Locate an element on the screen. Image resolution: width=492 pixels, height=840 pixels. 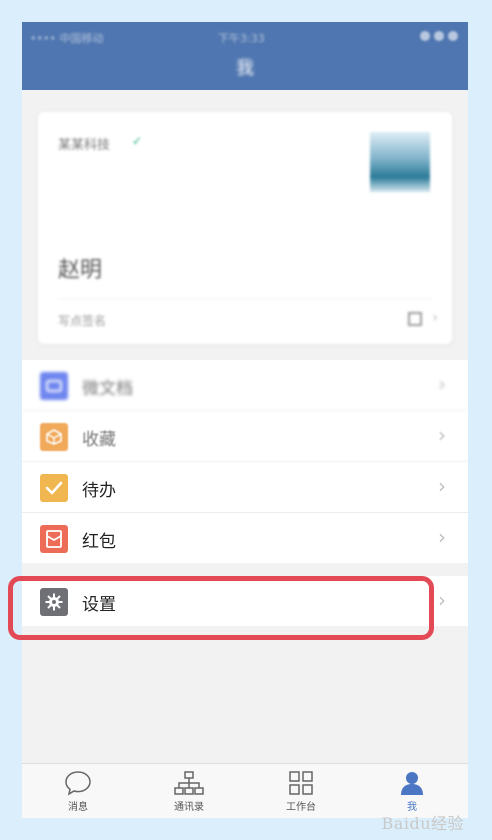
menu-item-label: 红包 is located at coordinates (99, 542).